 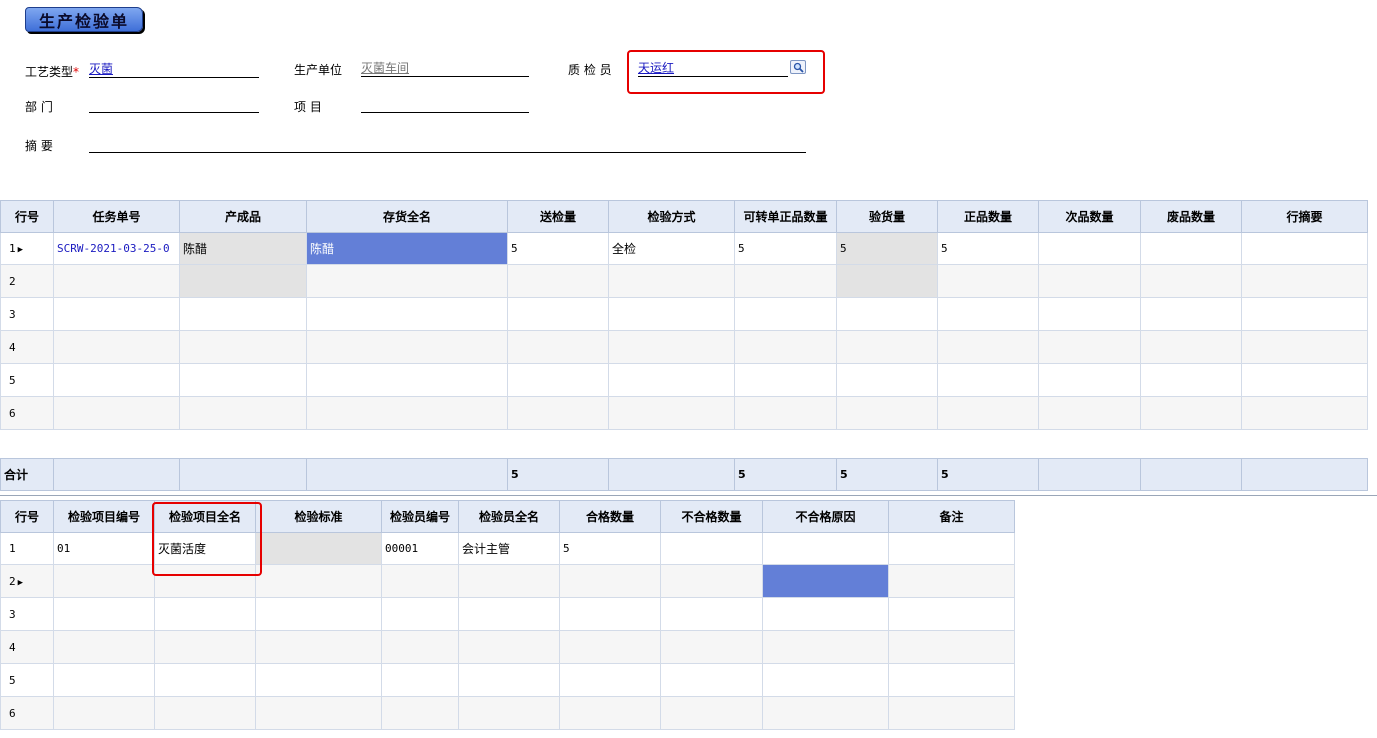 What do you see at coordinates (785, 248) in the screenshot?
I see `transferable-qty-cell: 5` at bounding box center [785, 248].